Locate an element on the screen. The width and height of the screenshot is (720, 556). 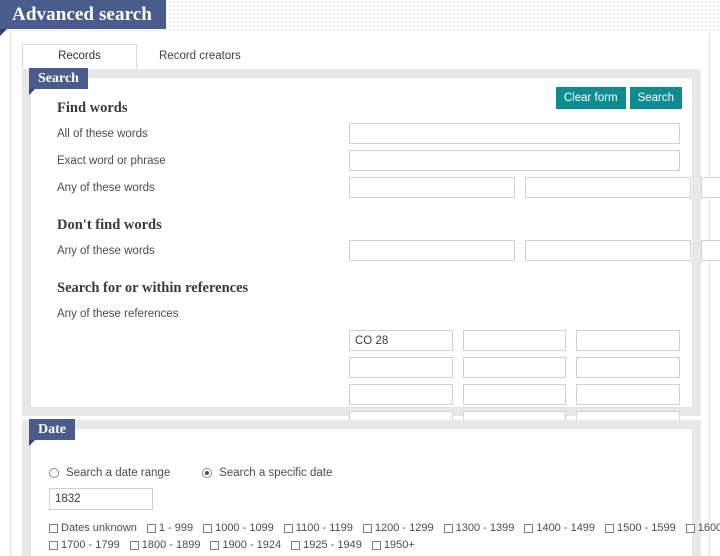
label-exclude-any-of-these-words: Any of these words is located at coordinates (106, 251).